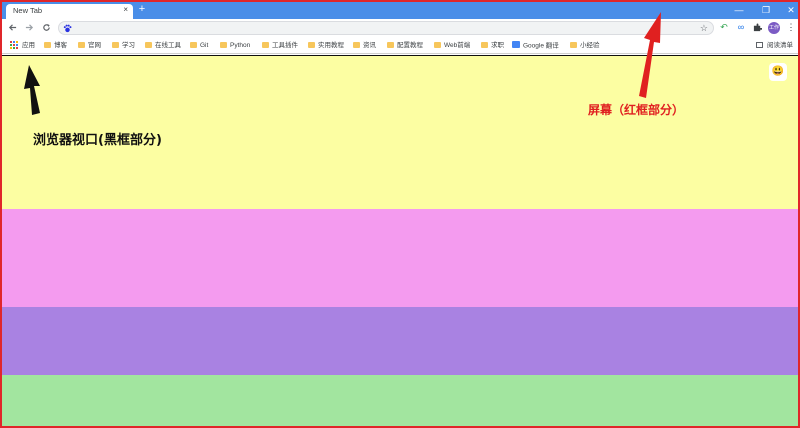 This screenshot has height=428, width=800. I want to click on address-bar: ☆, so click(386, 28).